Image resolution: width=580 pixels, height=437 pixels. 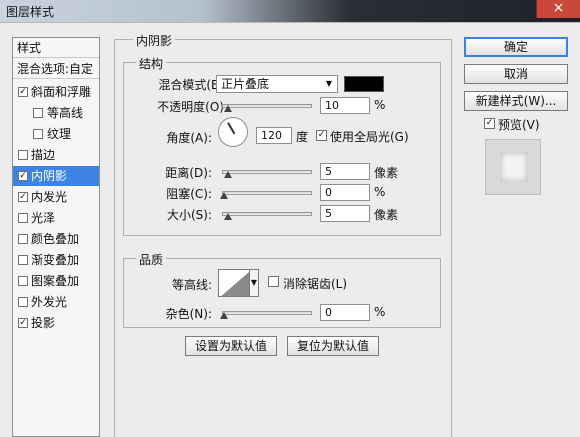 I want to click on global-light-label: 使用全局光(G), so click(x=369, y=137).